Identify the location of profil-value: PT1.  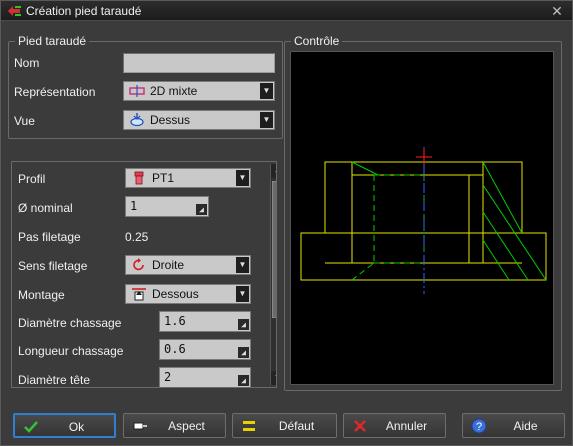
(163, 178).